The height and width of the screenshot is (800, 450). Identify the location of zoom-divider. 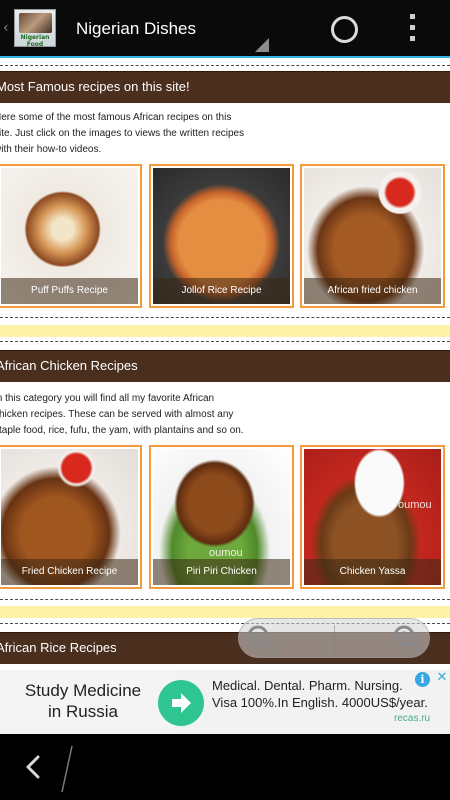
(334, 639).